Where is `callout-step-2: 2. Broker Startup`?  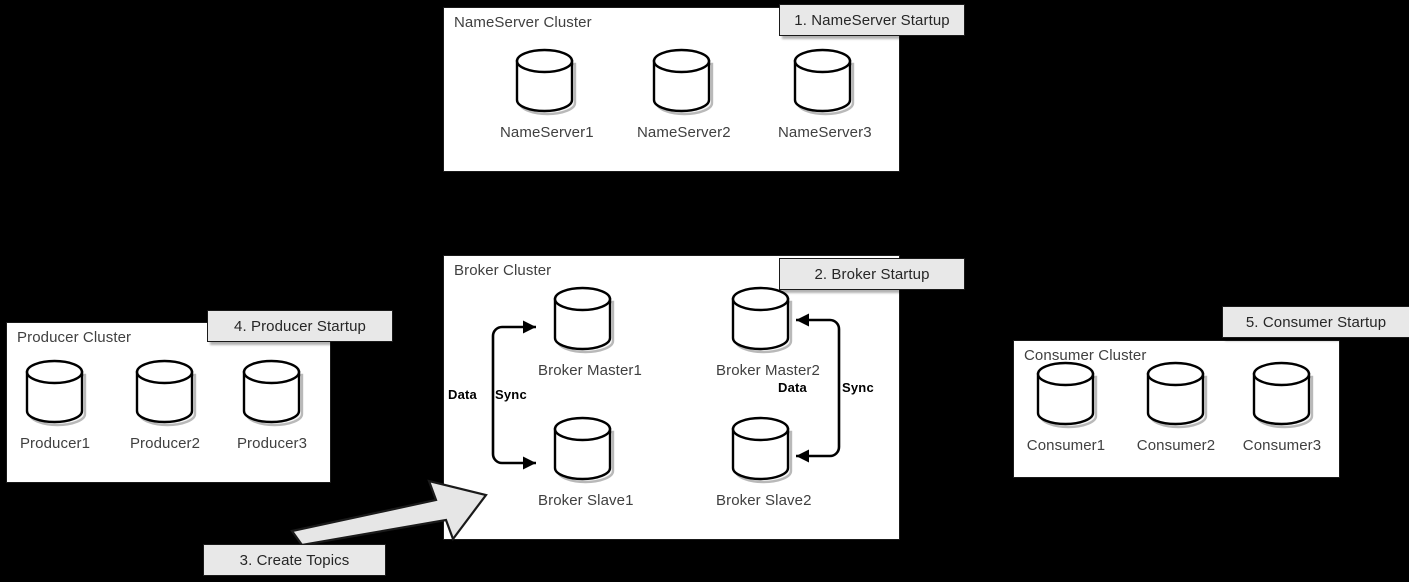 callout-step-2: 2. Broker Startup is located at coordinates (872, 274).